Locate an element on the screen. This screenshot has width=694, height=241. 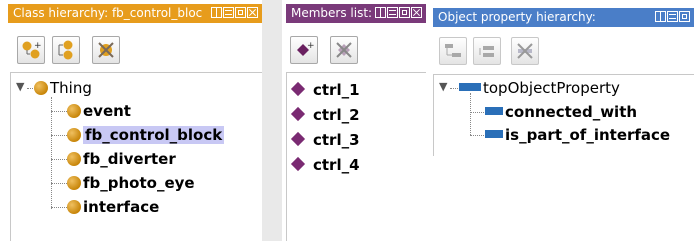
add-individual-icon: + is located at coordinates (306, 48).